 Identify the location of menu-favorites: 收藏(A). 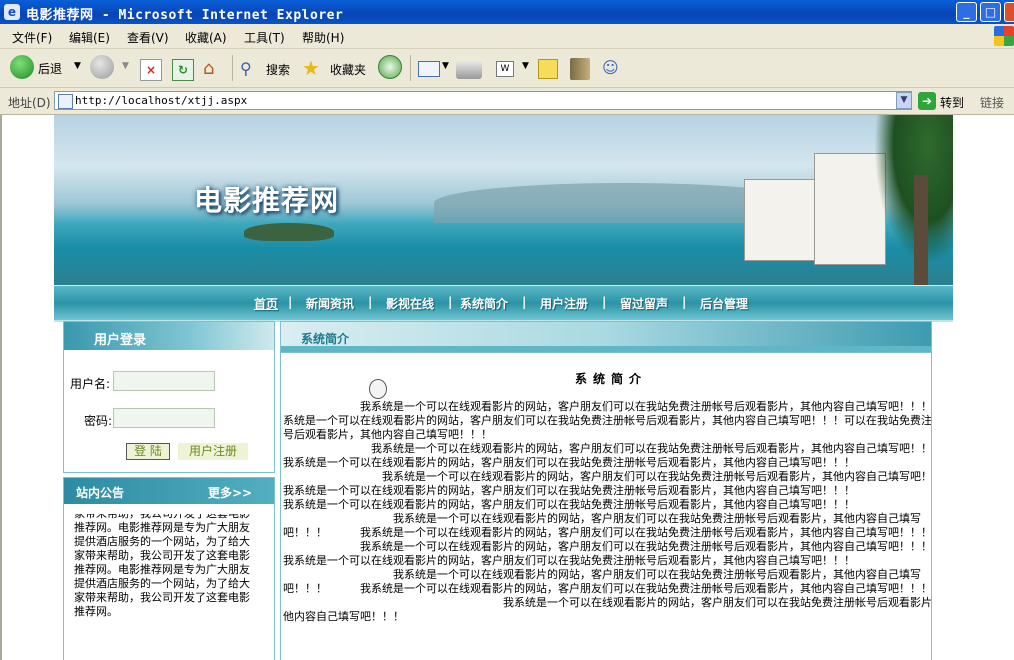
(206, 37).